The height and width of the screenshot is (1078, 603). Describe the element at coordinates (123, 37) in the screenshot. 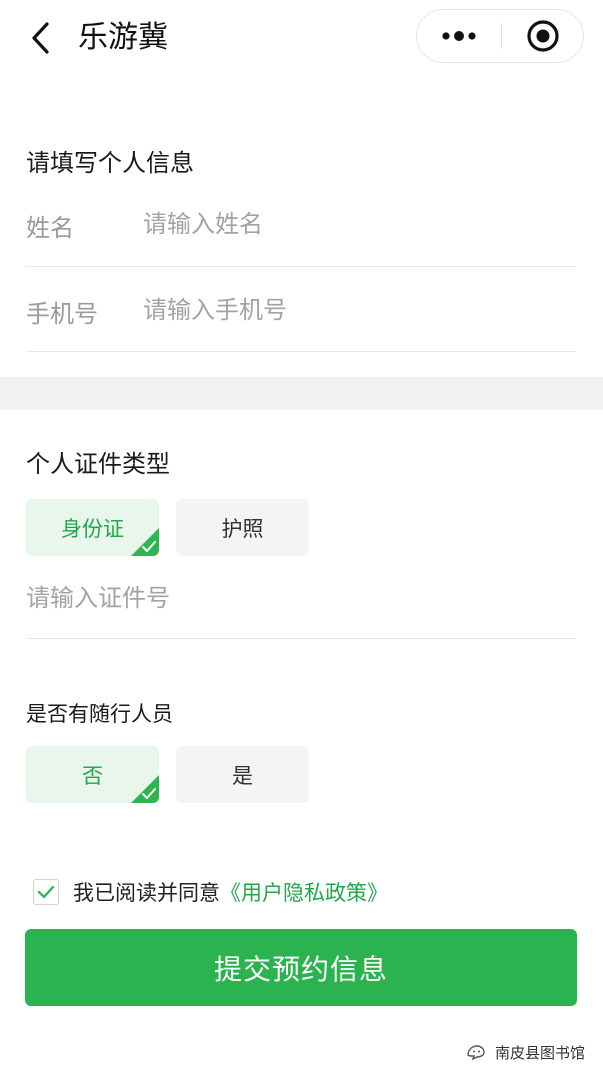

I see `page-title: 乐游冀` at that location.